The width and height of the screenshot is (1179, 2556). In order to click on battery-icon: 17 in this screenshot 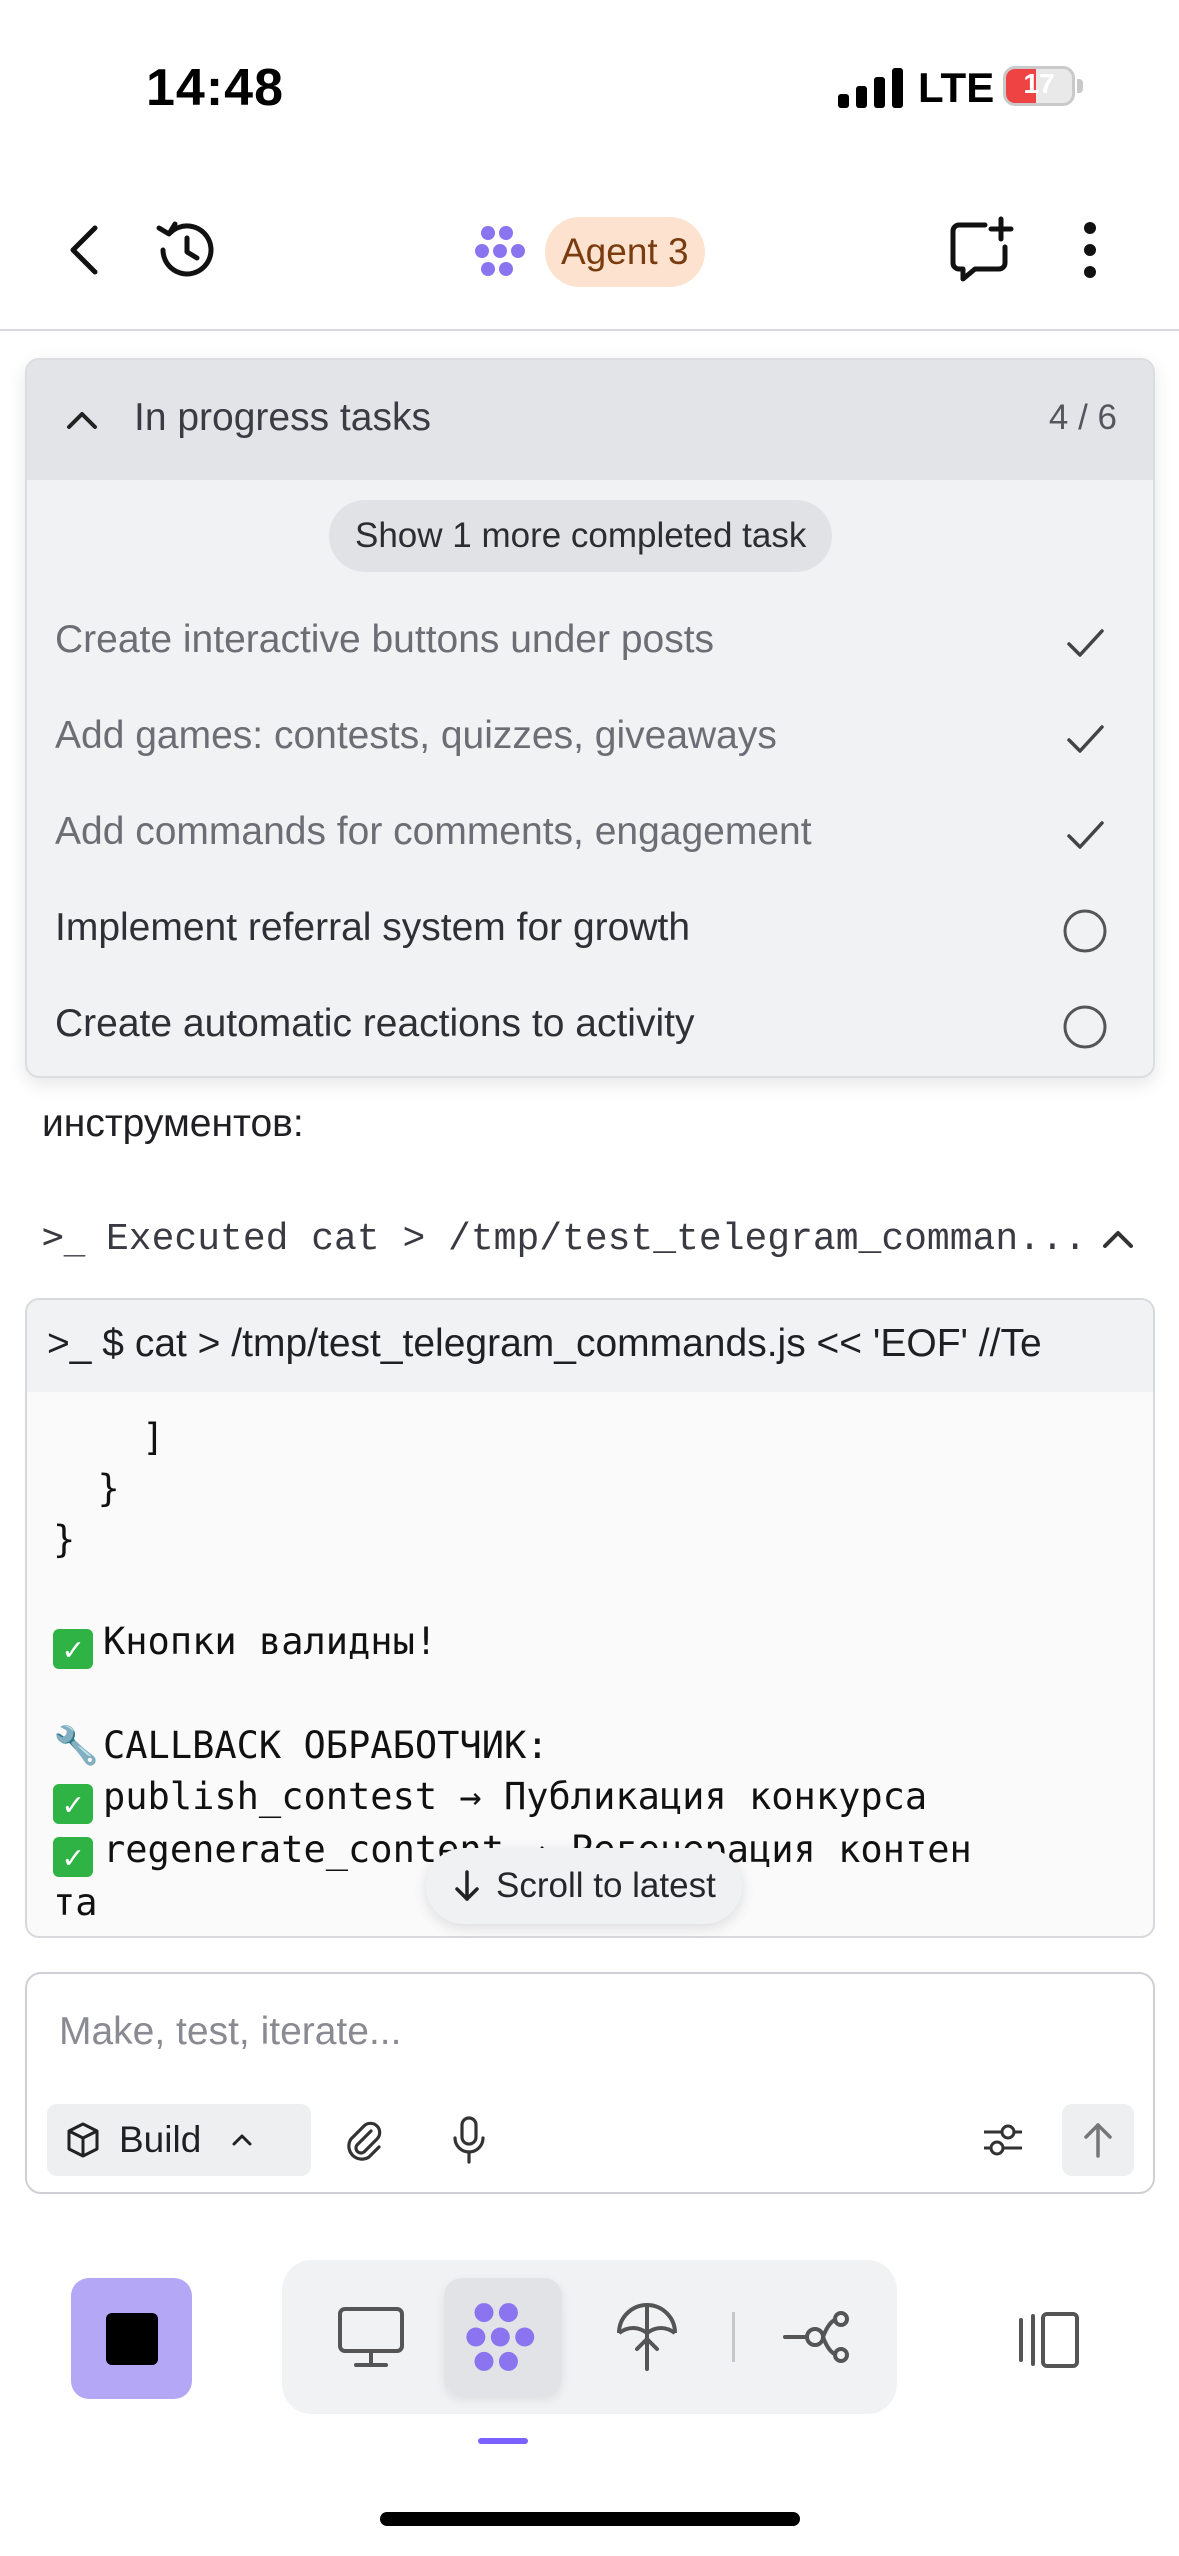, I will do `click(1043, 86)`.